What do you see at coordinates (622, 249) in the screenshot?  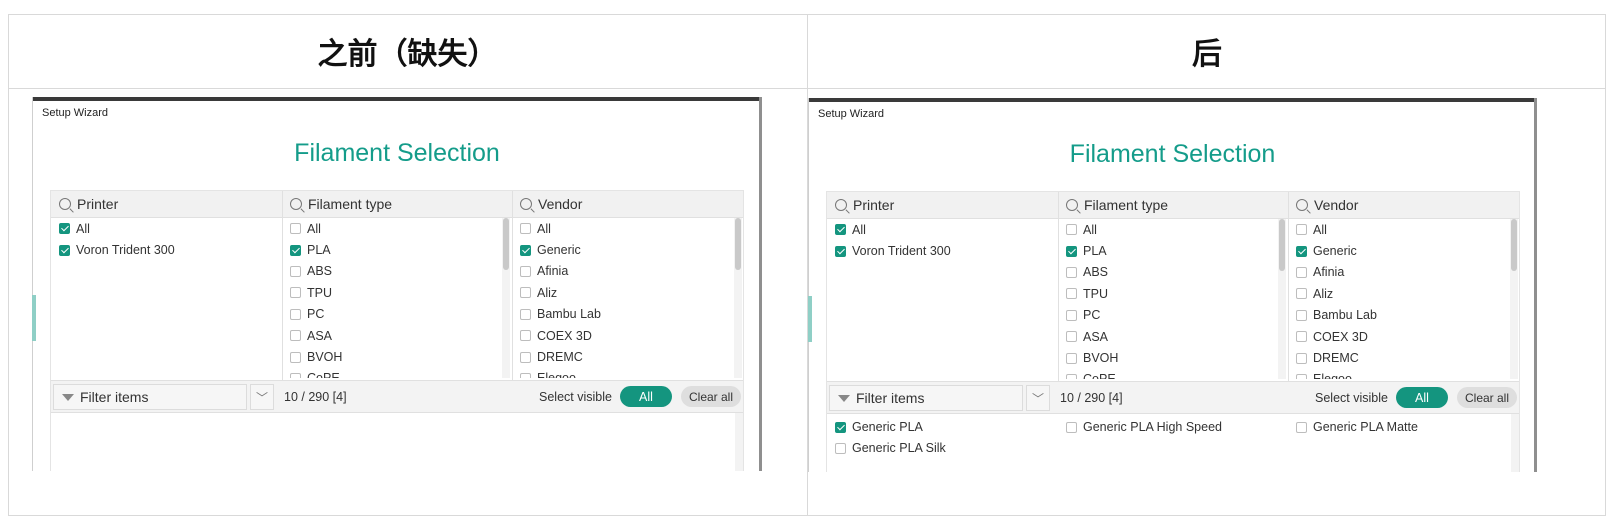 I see `list-item: Generic` at bounding box center [622, 249].